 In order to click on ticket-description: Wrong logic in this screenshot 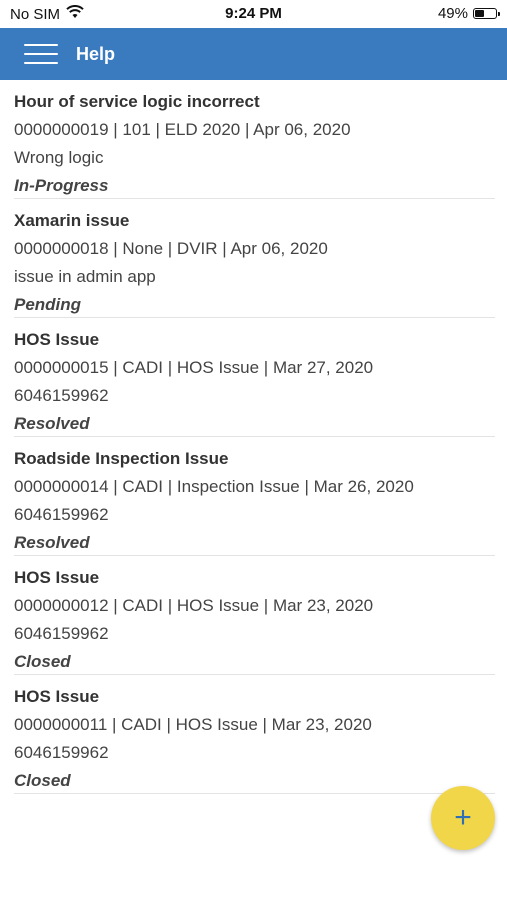, I will do `click(59, 157)`.